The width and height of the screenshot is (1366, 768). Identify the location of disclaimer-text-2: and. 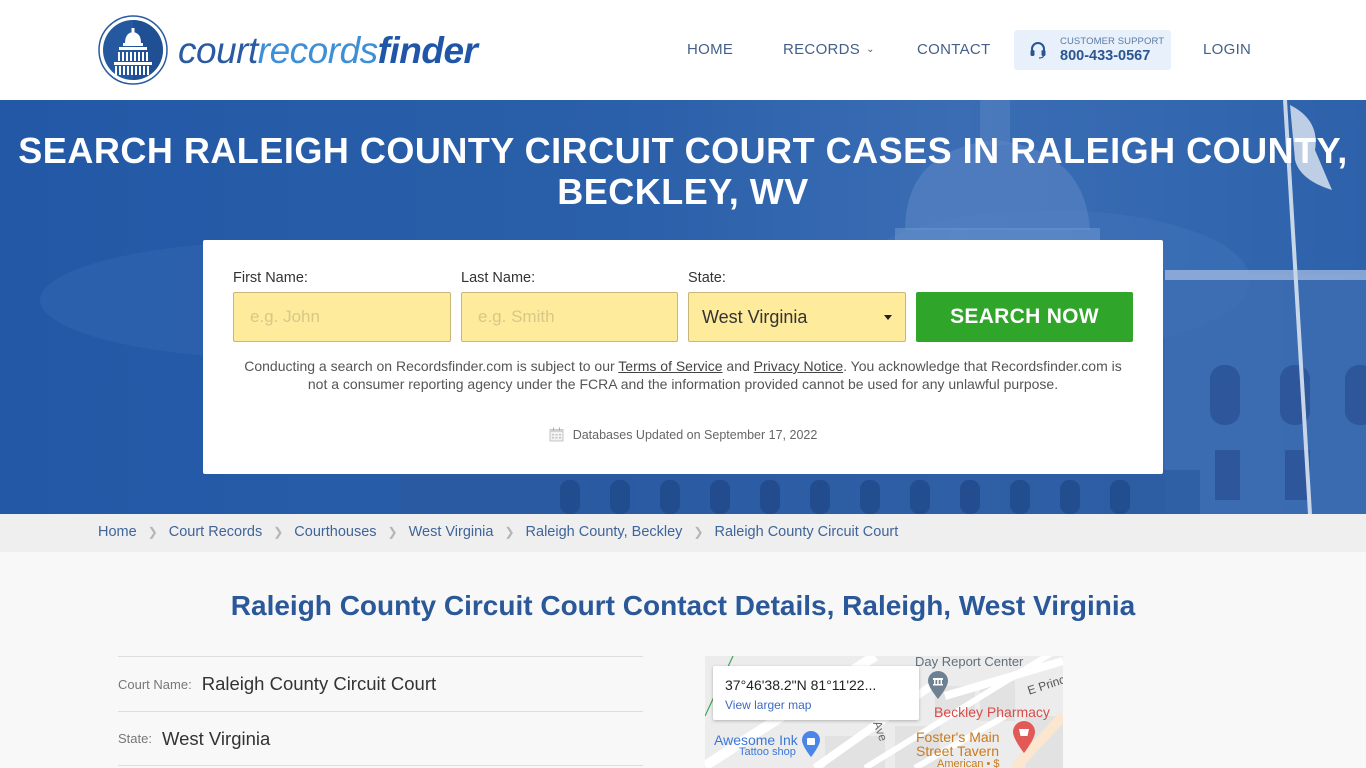
(738, 366).